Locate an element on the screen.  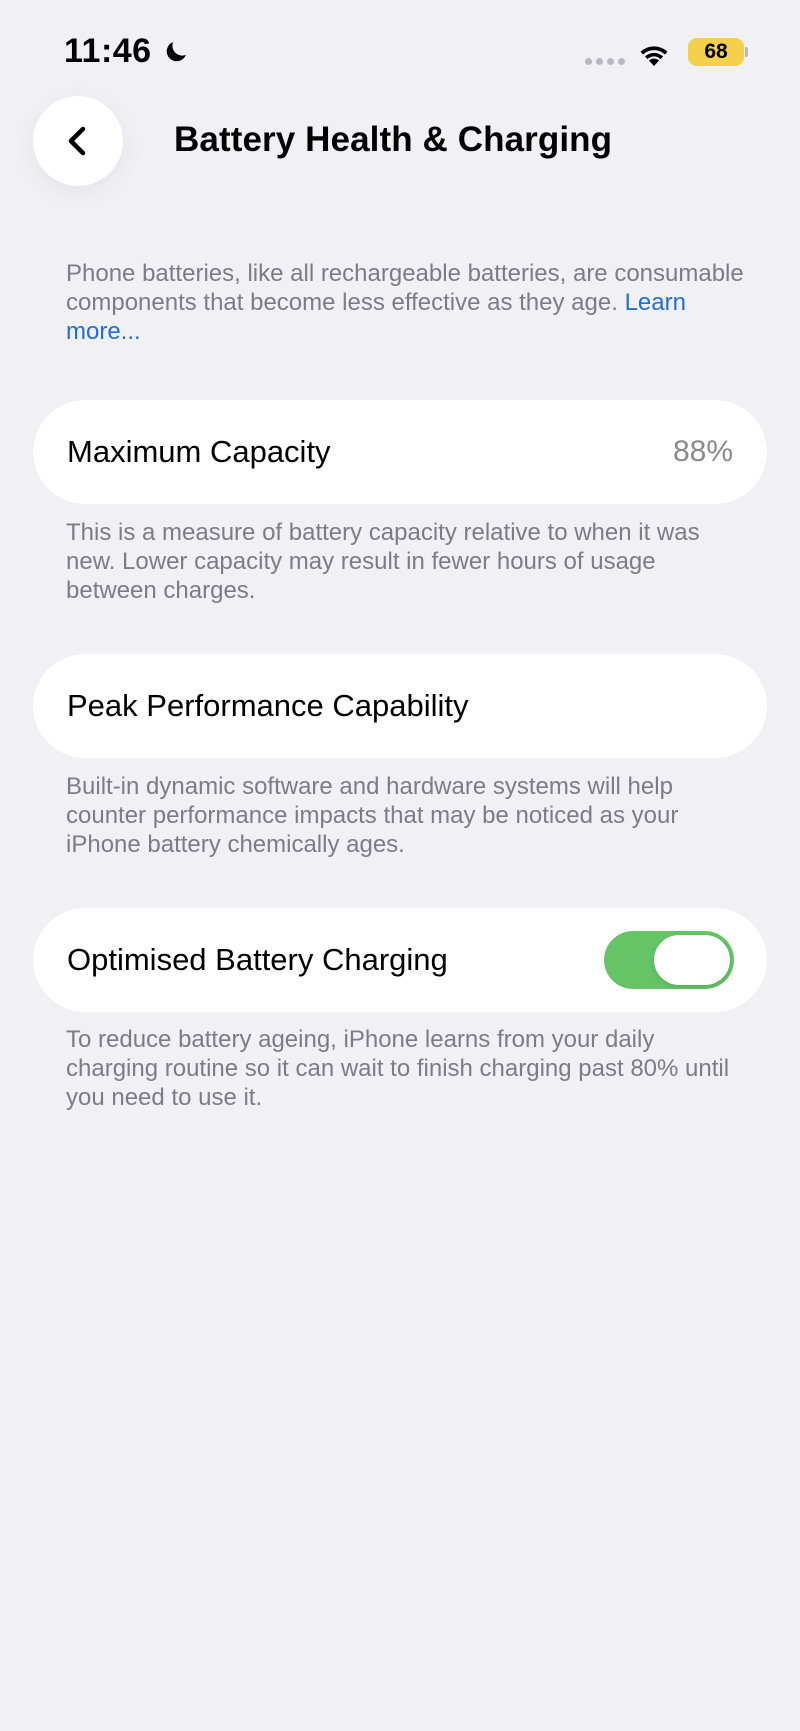
optimised-charging-toggle is located at coordinates (669, 960).